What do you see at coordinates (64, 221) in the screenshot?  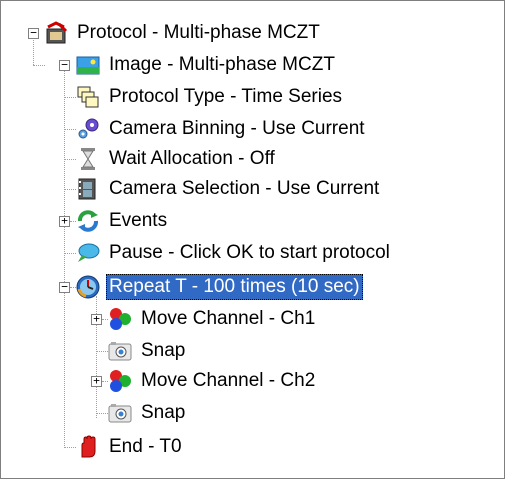 I see `expand-toggle-events: +` at bounding box center [64, 221].